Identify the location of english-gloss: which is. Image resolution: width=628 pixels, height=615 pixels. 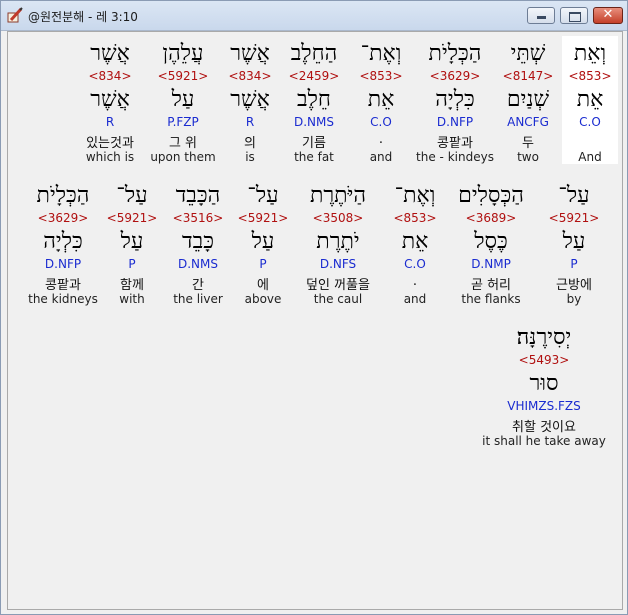
(110, 157).